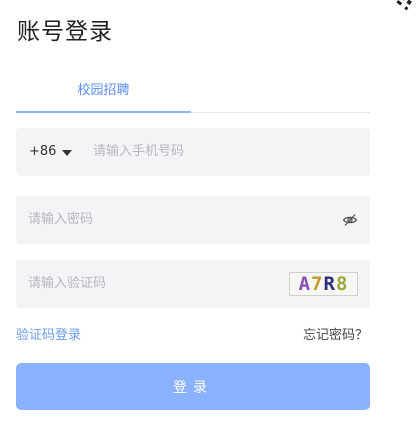 This screenshot has width=416, height=422. I want to click on page-title: 账号登录, so click(65, 32).